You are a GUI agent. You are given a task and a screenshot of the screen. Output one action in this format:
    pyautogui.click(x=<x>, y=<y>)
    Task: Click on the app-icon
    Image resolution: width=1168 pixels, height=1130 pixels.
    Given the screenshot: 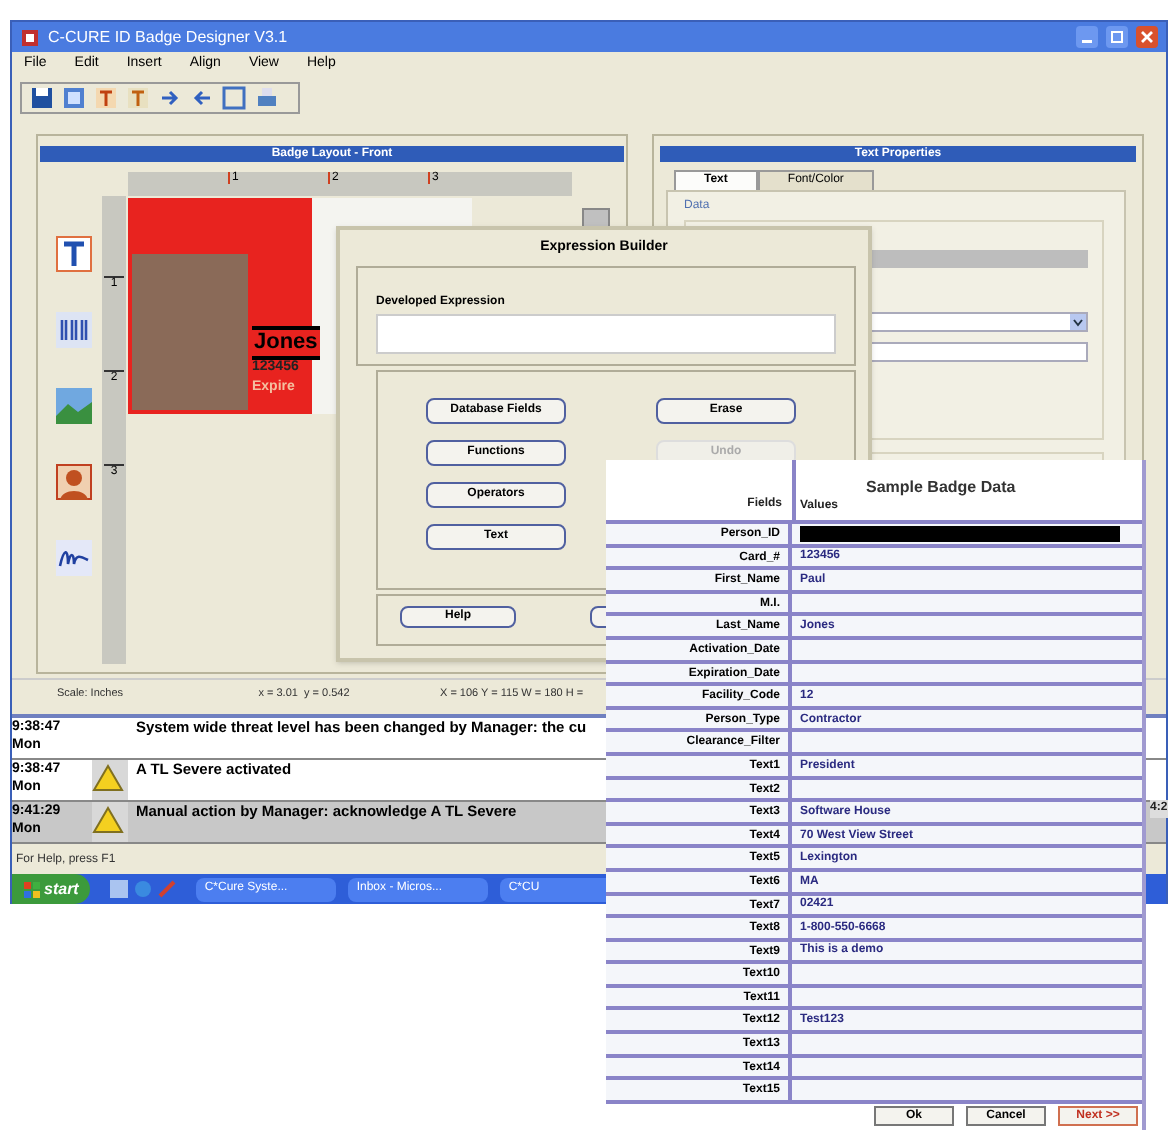 What is the action you would take?
    pyautogui.click(x=30, y=37)
    